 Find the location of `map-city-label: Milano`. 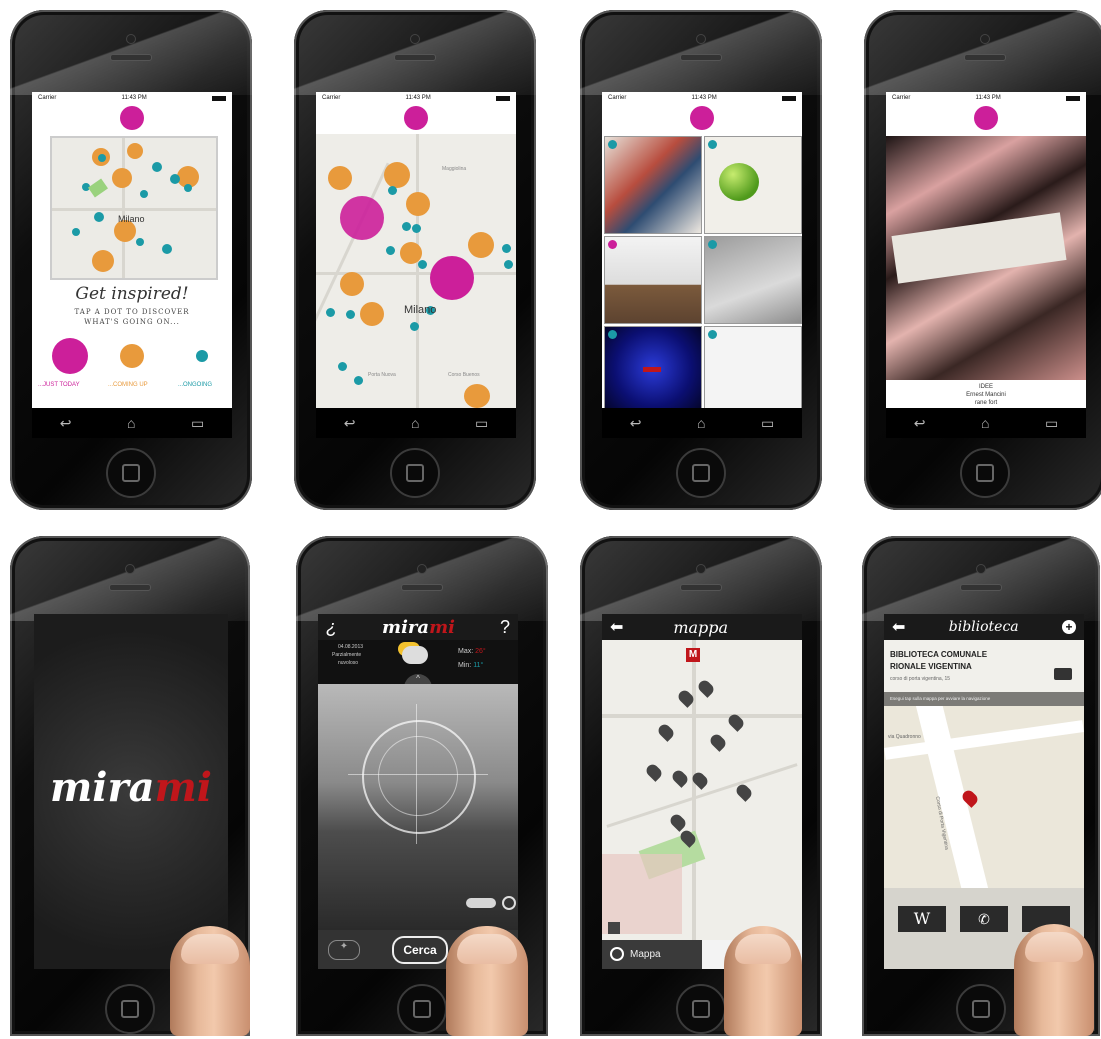

map-city-label: Milano is located at coordinates (420, 310).